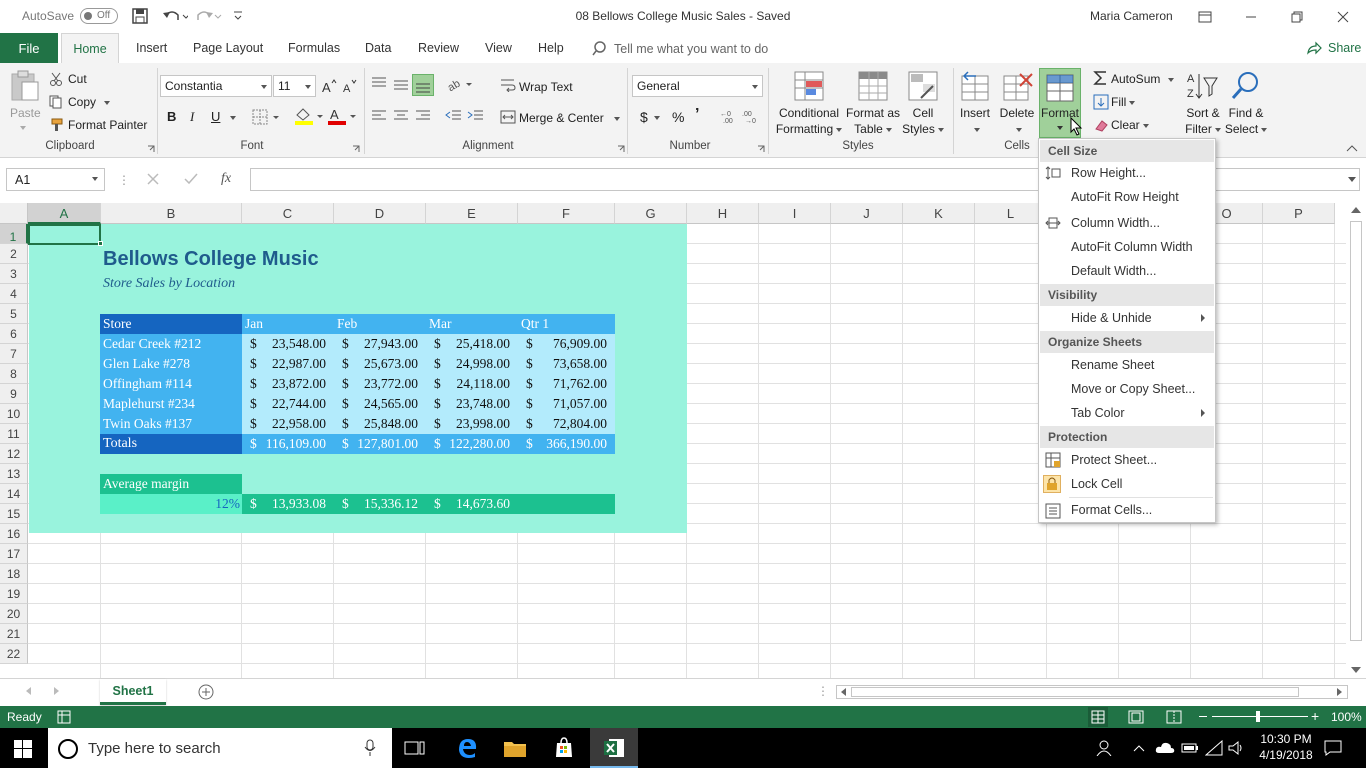 Image resolution: width=1366 pixels, height=768 pixels. Describe the element at coordinates (401, 116) in the screenshot. I see `align-center-icon` at that location.